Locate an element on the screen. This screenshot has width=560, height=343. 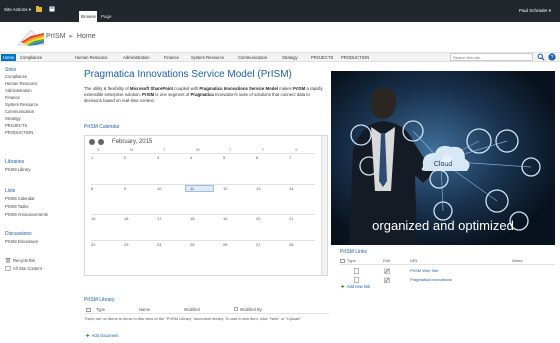
calendar-day: 10 is located at coordinates (159, 188).